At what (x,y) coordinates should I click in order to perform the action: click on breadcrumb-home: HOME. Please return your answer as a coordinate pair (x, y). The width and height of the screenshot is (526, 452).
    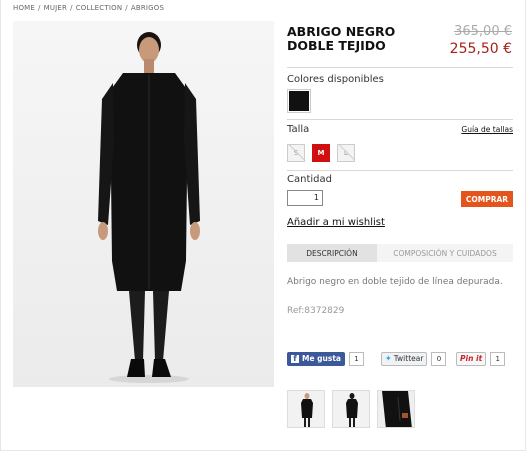
    Looking at the image, I should click on (24, 8).